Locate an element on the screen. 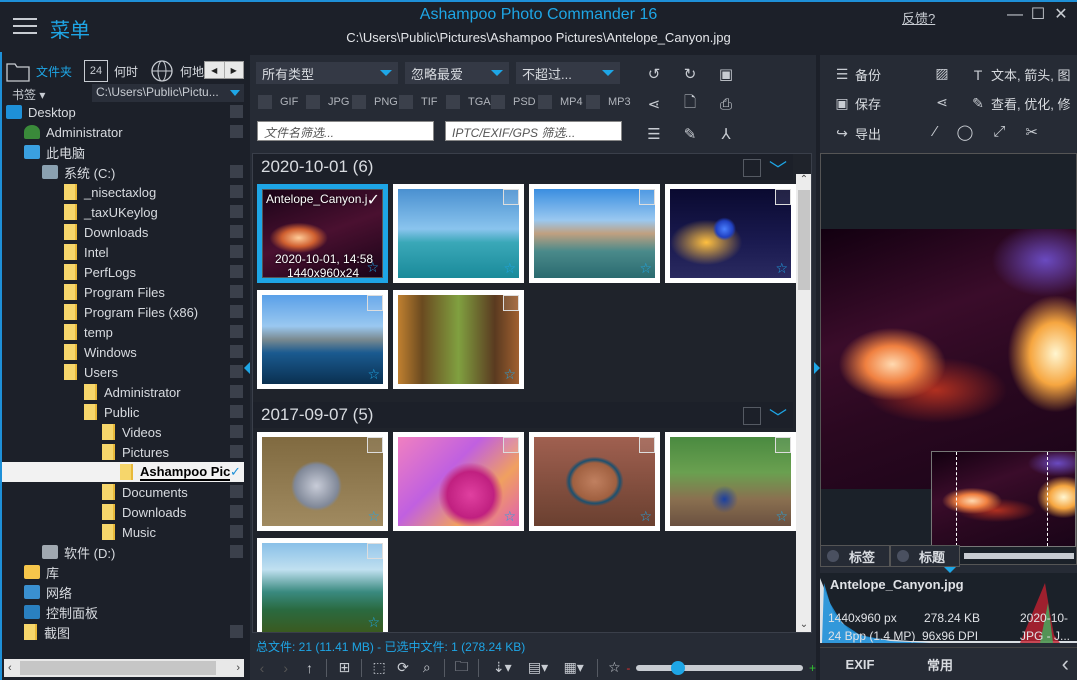 This screenshot has width=1077, height=680. zoom-plus-button: + is located at coordinates (812, 668).